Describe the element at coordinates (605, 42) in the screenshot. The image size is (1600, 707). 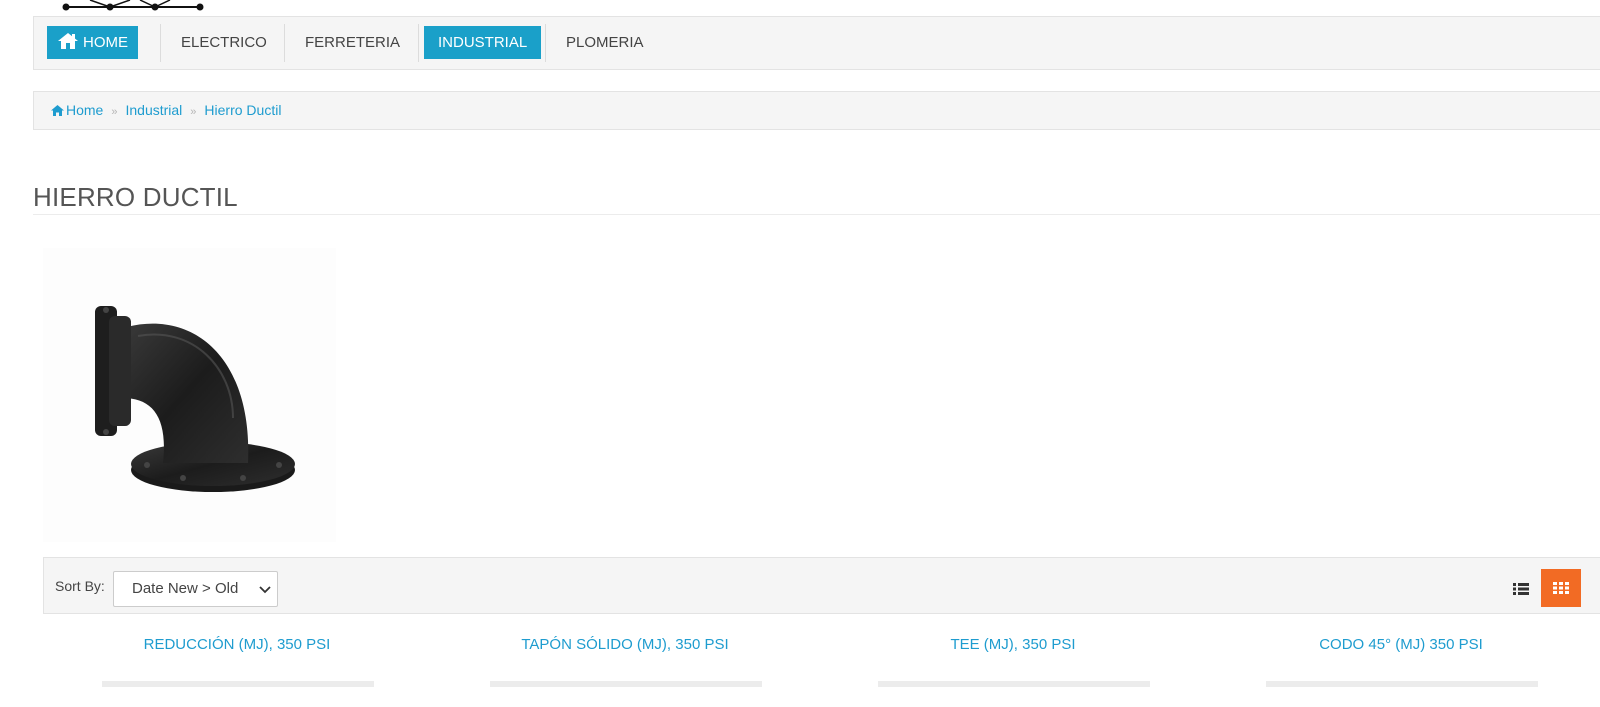
I see `nav-item-plomeria: PLOMERIA` at that location.